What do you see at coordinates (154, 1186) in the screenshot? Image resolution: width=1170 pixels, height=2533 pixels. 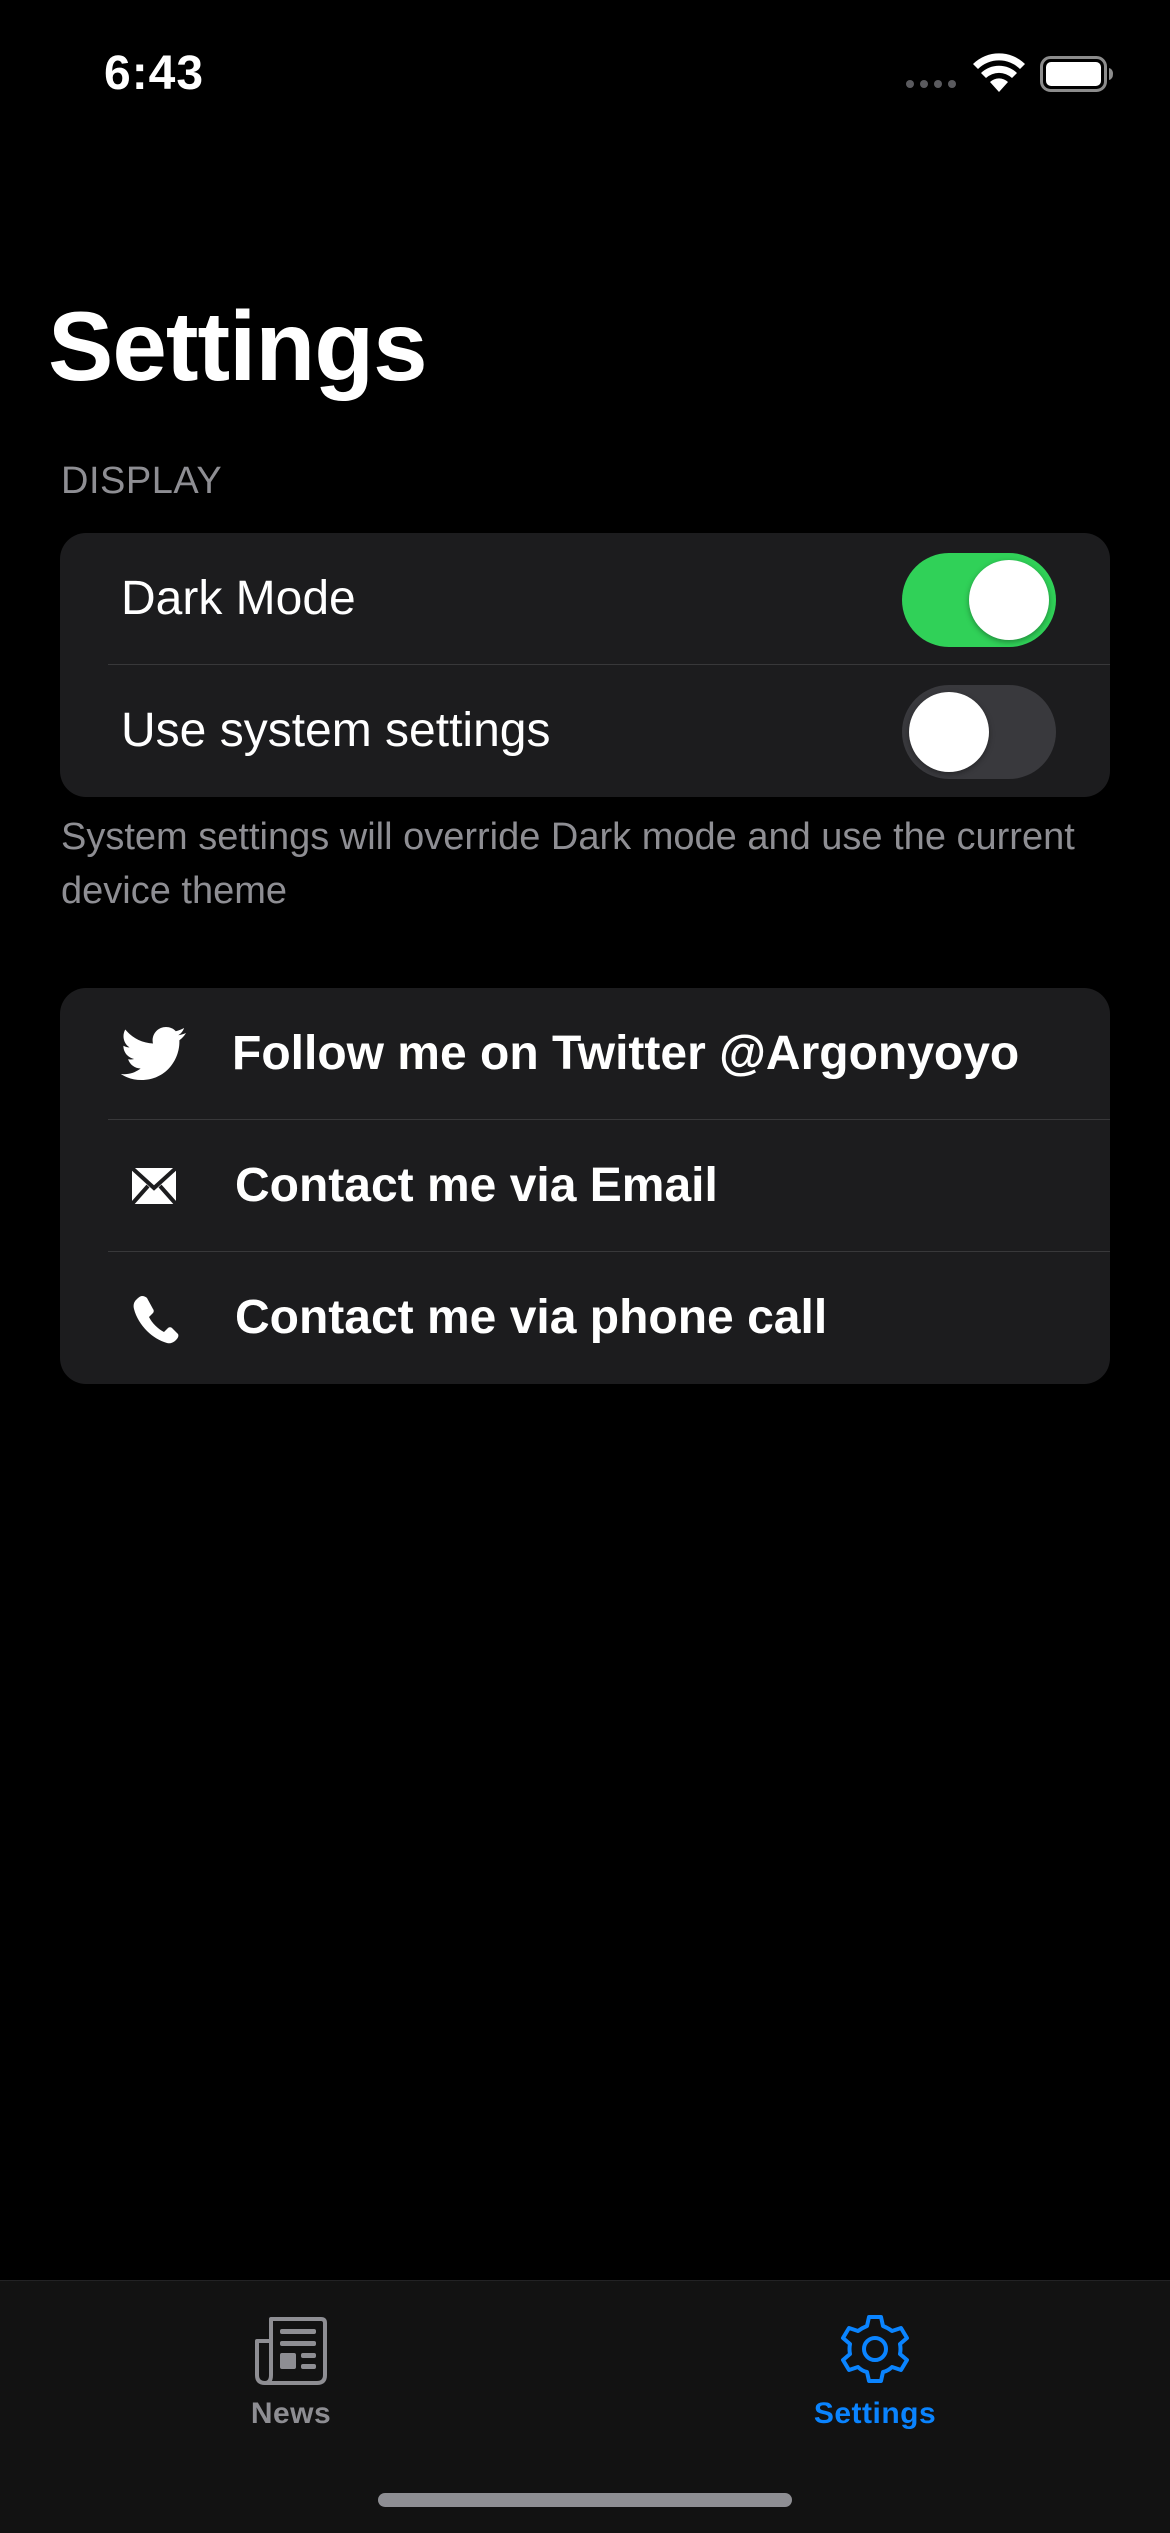 I see `envelope-icon` at bounding box center [154, 1186].